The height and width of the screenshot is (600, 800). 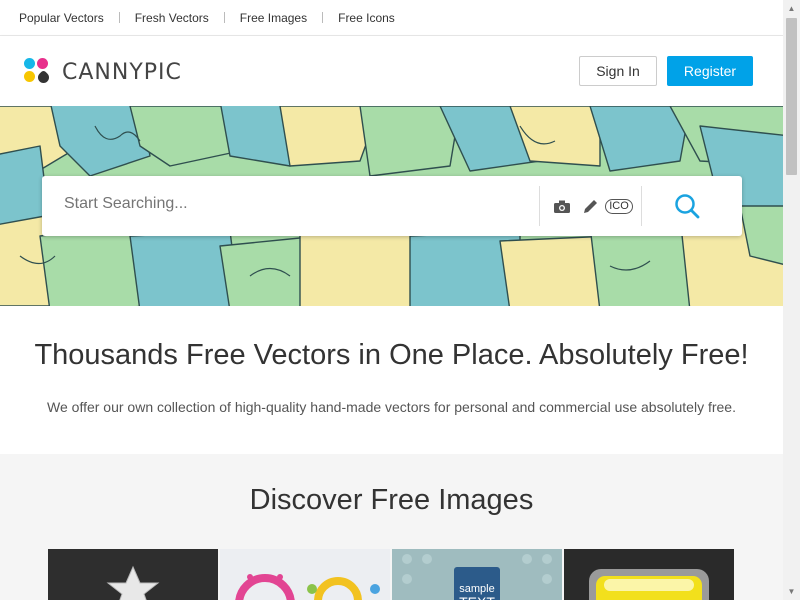 What do you see at coordinates (305, 574) in the screenshot?
I see `thumb-colorful-frames` at bounding box center [305, 574].